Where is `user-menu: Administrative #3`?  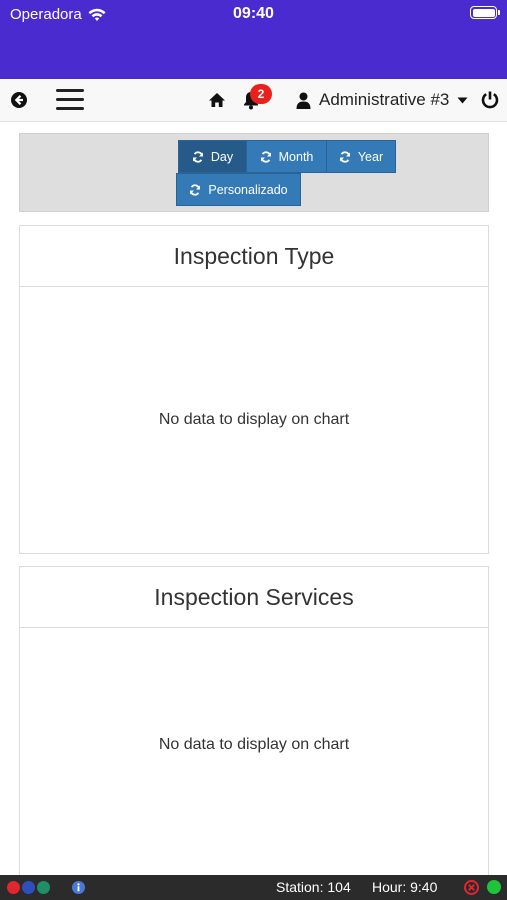 user-menu: Administrative #3 is located at coordinates (382, 100).